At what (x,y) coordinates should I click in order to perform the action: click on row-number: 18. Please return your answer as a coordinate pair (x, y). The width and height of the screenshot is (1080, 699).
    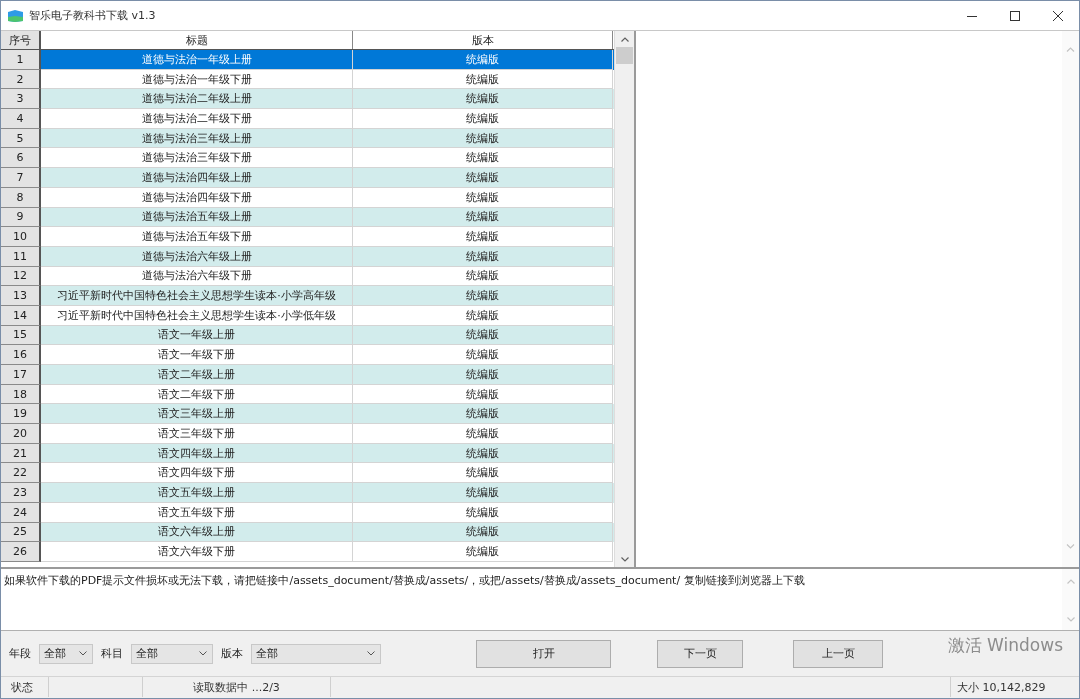
    Looking at the image, I should click on (21, 394).